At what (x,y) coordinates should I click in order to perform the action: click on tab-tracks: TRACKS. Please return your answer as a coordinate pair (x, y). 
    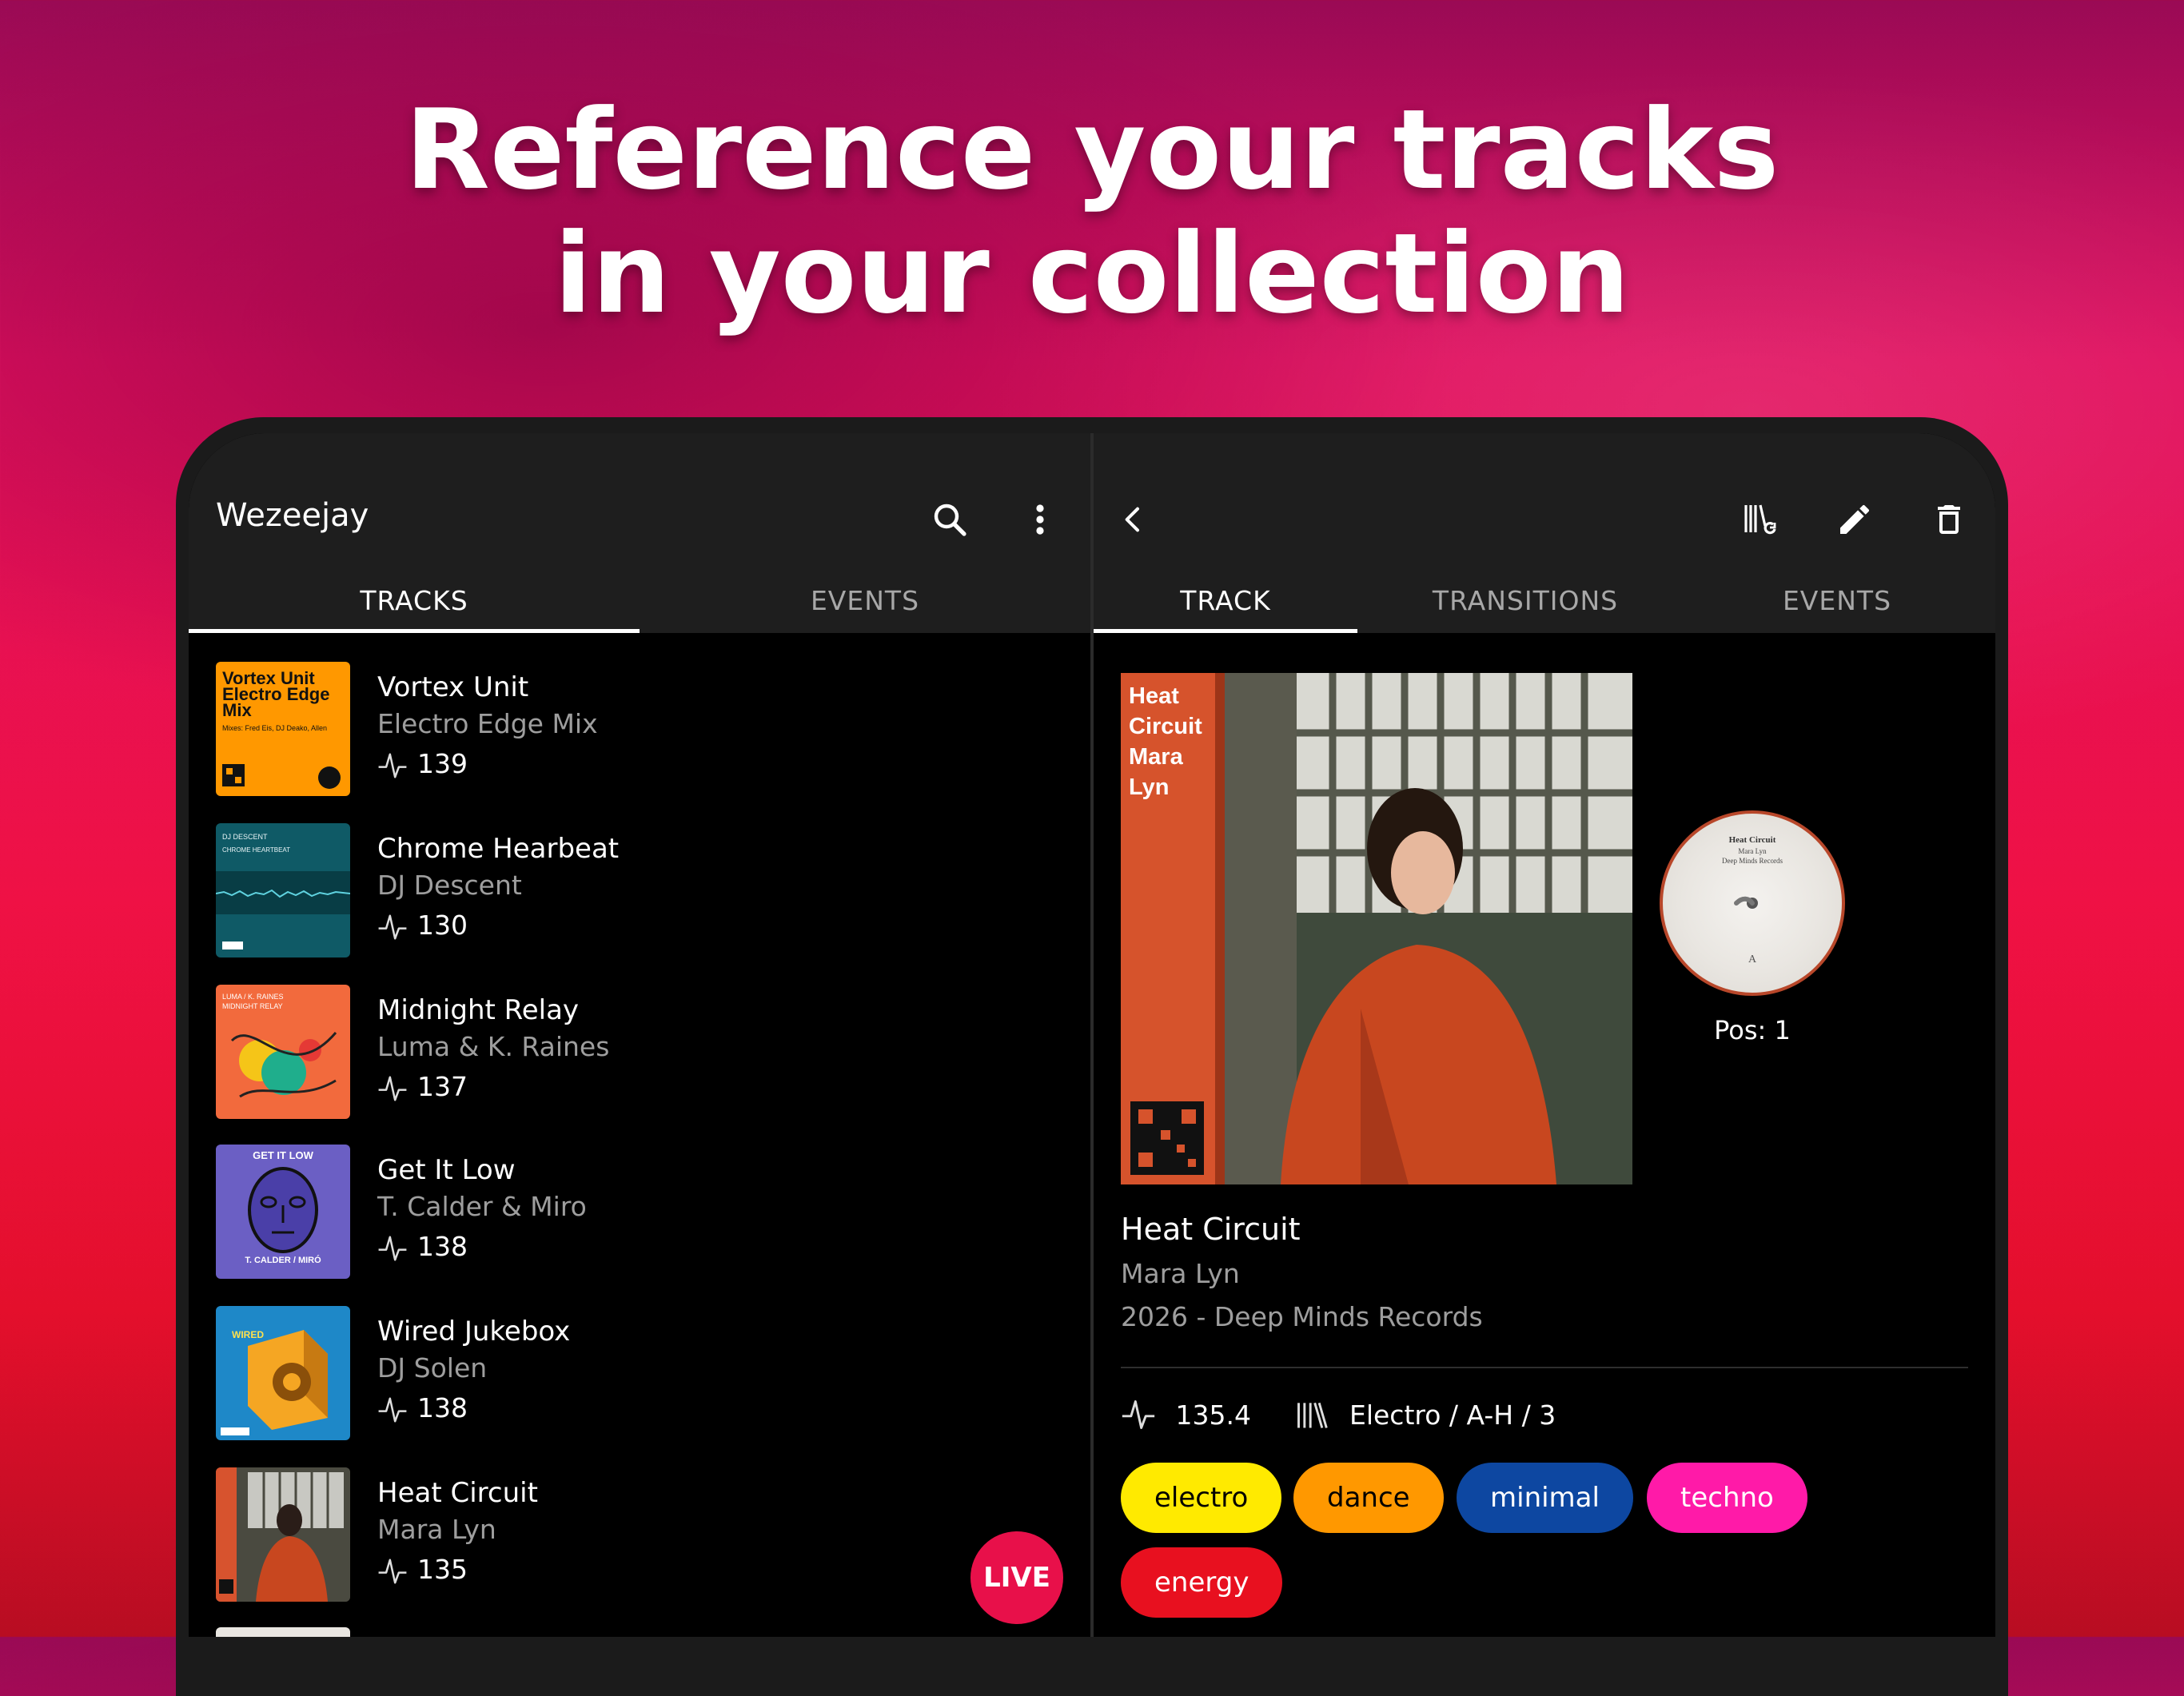
    Looking at the image, I should click on (414, 601).